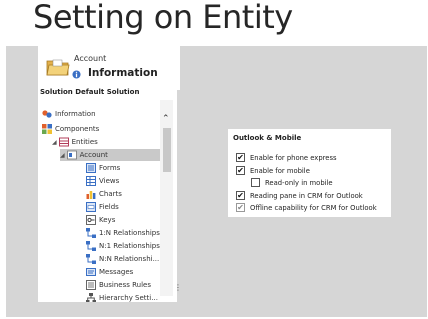  I want to click on section-title: Information, so click(123, 73).